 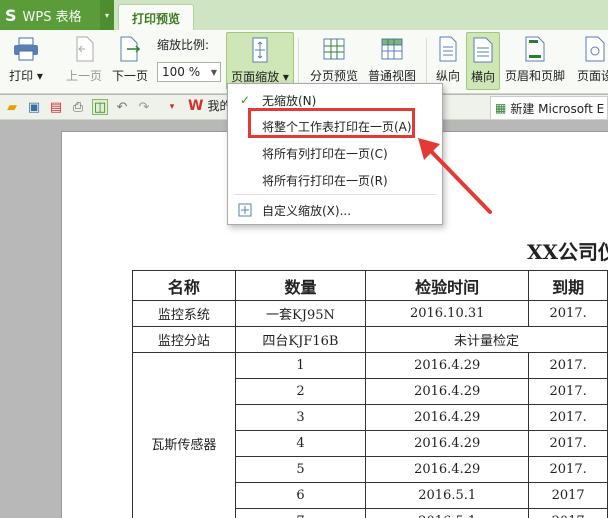 What do you see at coordinates (592, 76) in the screenshot?
I see `page-setup-label: 页面设` at bounding box center [592, 76].